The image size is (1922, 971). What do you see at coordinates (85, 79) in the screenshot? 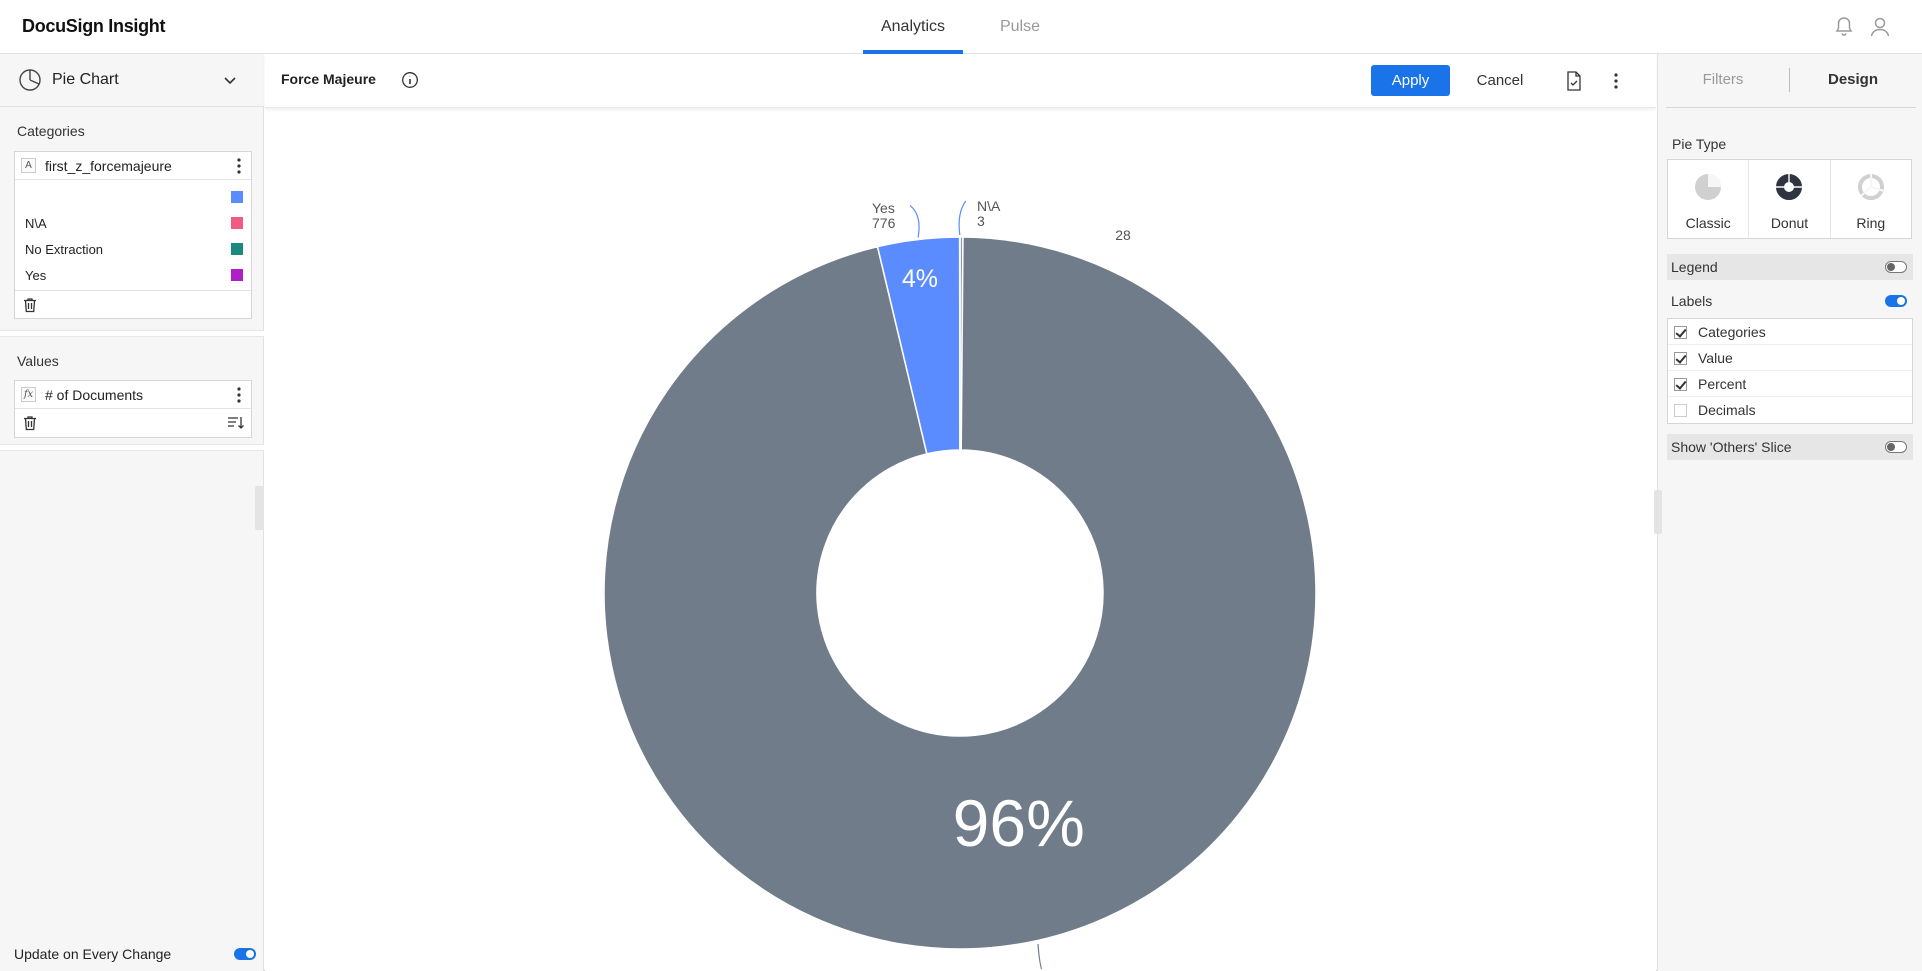
I see `chart-type-label: Pie Chart` at bounding box center [85, 79].